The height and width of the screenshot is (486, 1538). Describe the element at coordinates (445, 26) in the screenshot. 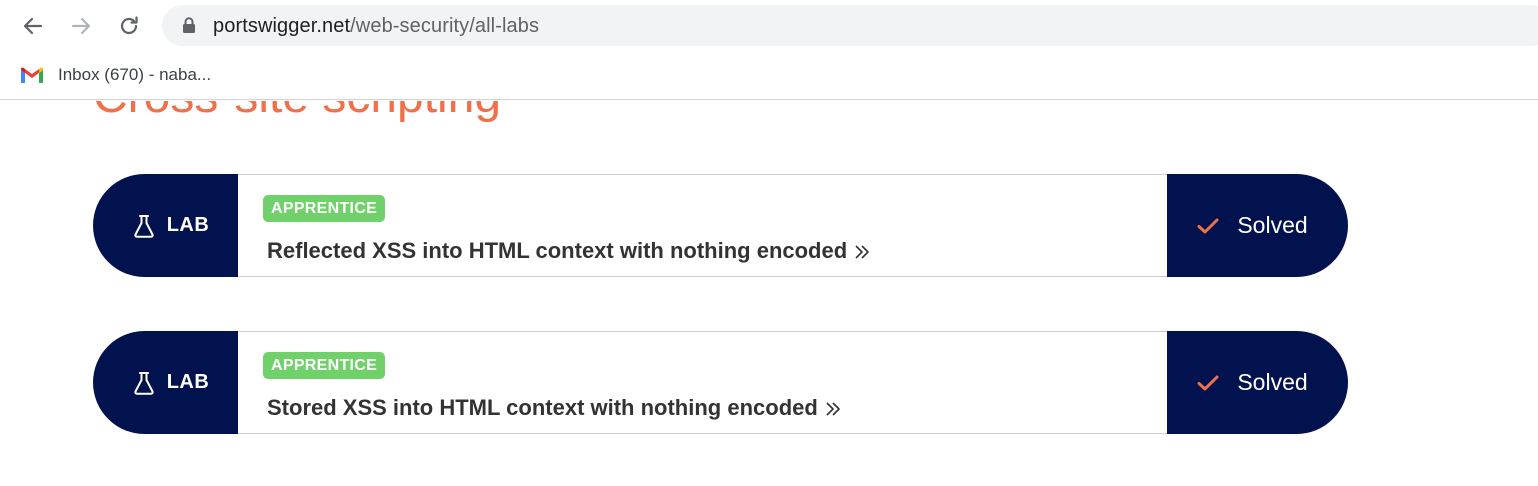

I see `url-path: /web-security/all-labs` at that location.